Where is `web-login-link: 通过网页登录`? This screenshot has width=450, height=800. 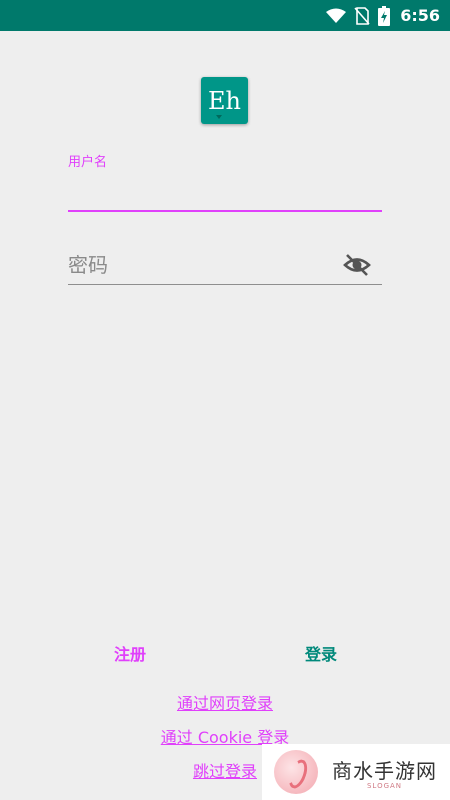
web-login-link: 通过网页登录 is located at coordinates (225, 702).